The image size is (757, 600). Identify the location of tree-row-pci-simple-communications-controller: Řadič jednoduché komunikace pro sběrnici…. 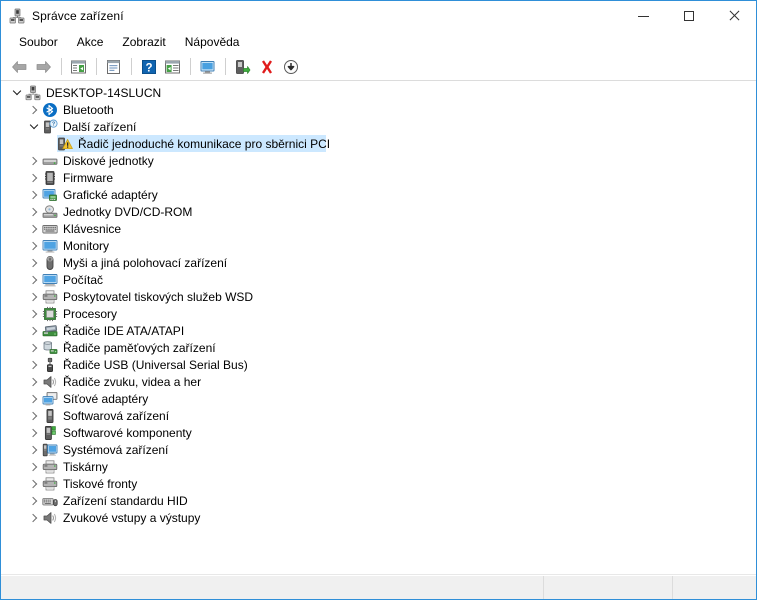
(378, 143).